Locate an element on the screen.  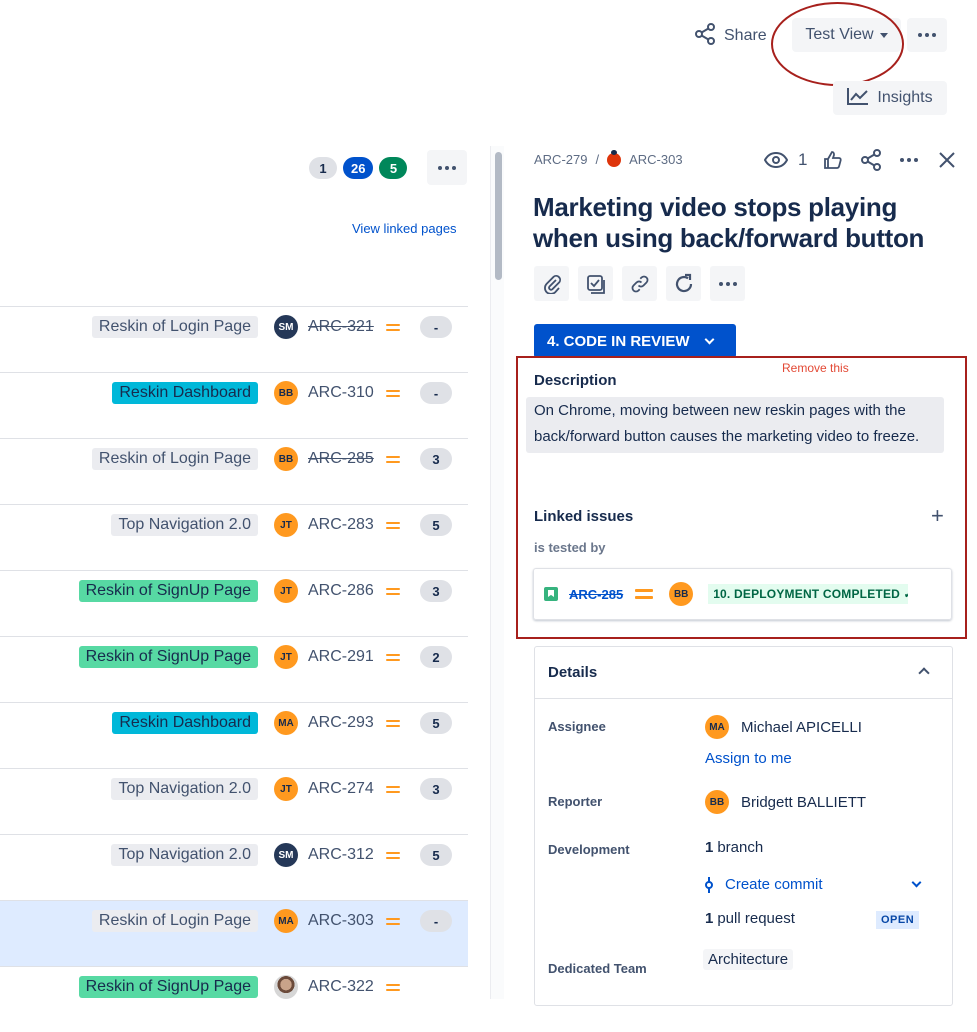
linked-status-lozenge: 10. DEPLOYMENT COMPLETED ✓ is located at coordinates (808, 594).